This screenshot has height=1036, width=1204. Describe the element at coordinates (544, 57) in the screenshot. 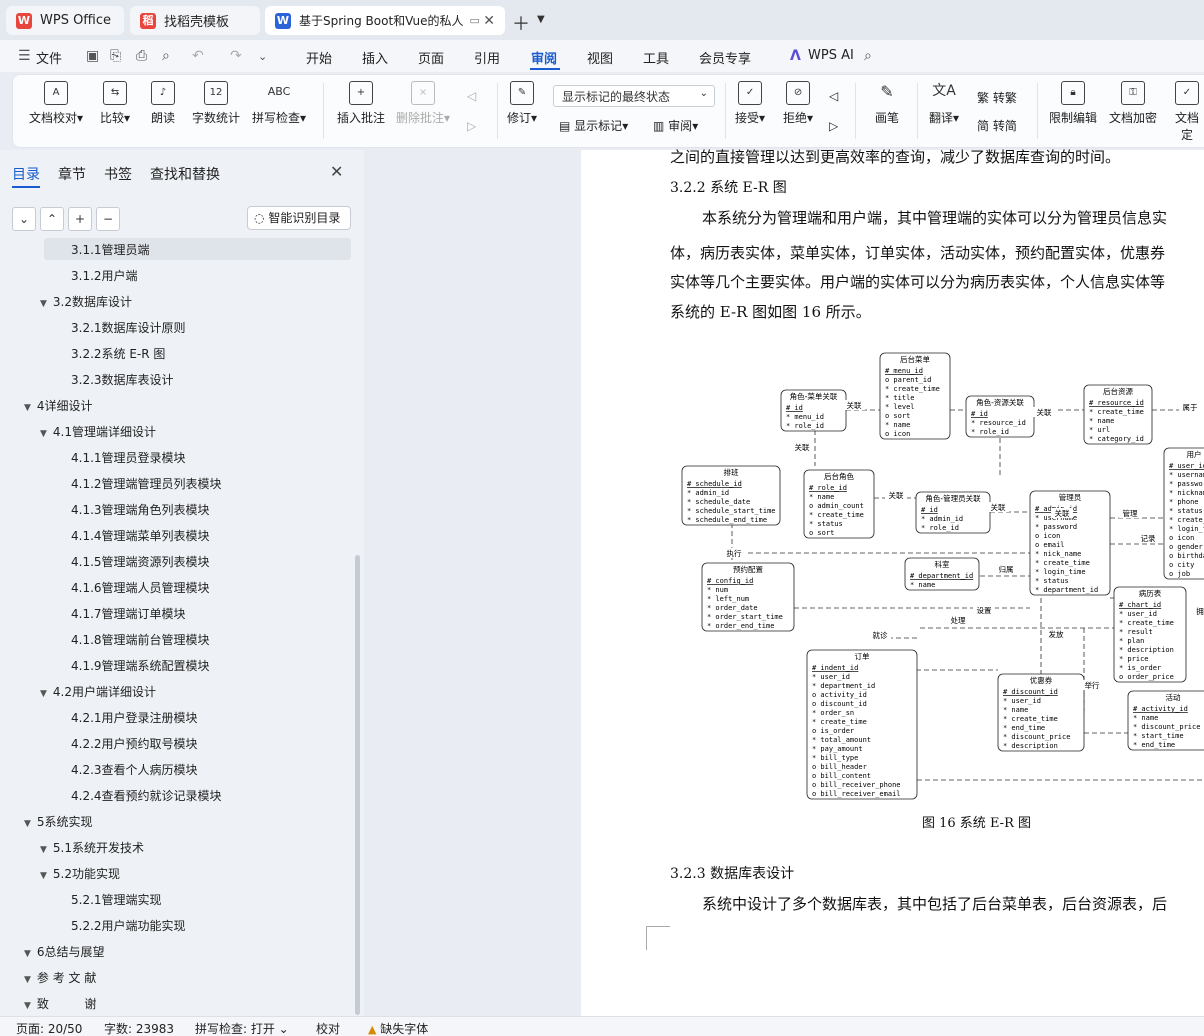

I see `menu-review: 审阅` at that location.